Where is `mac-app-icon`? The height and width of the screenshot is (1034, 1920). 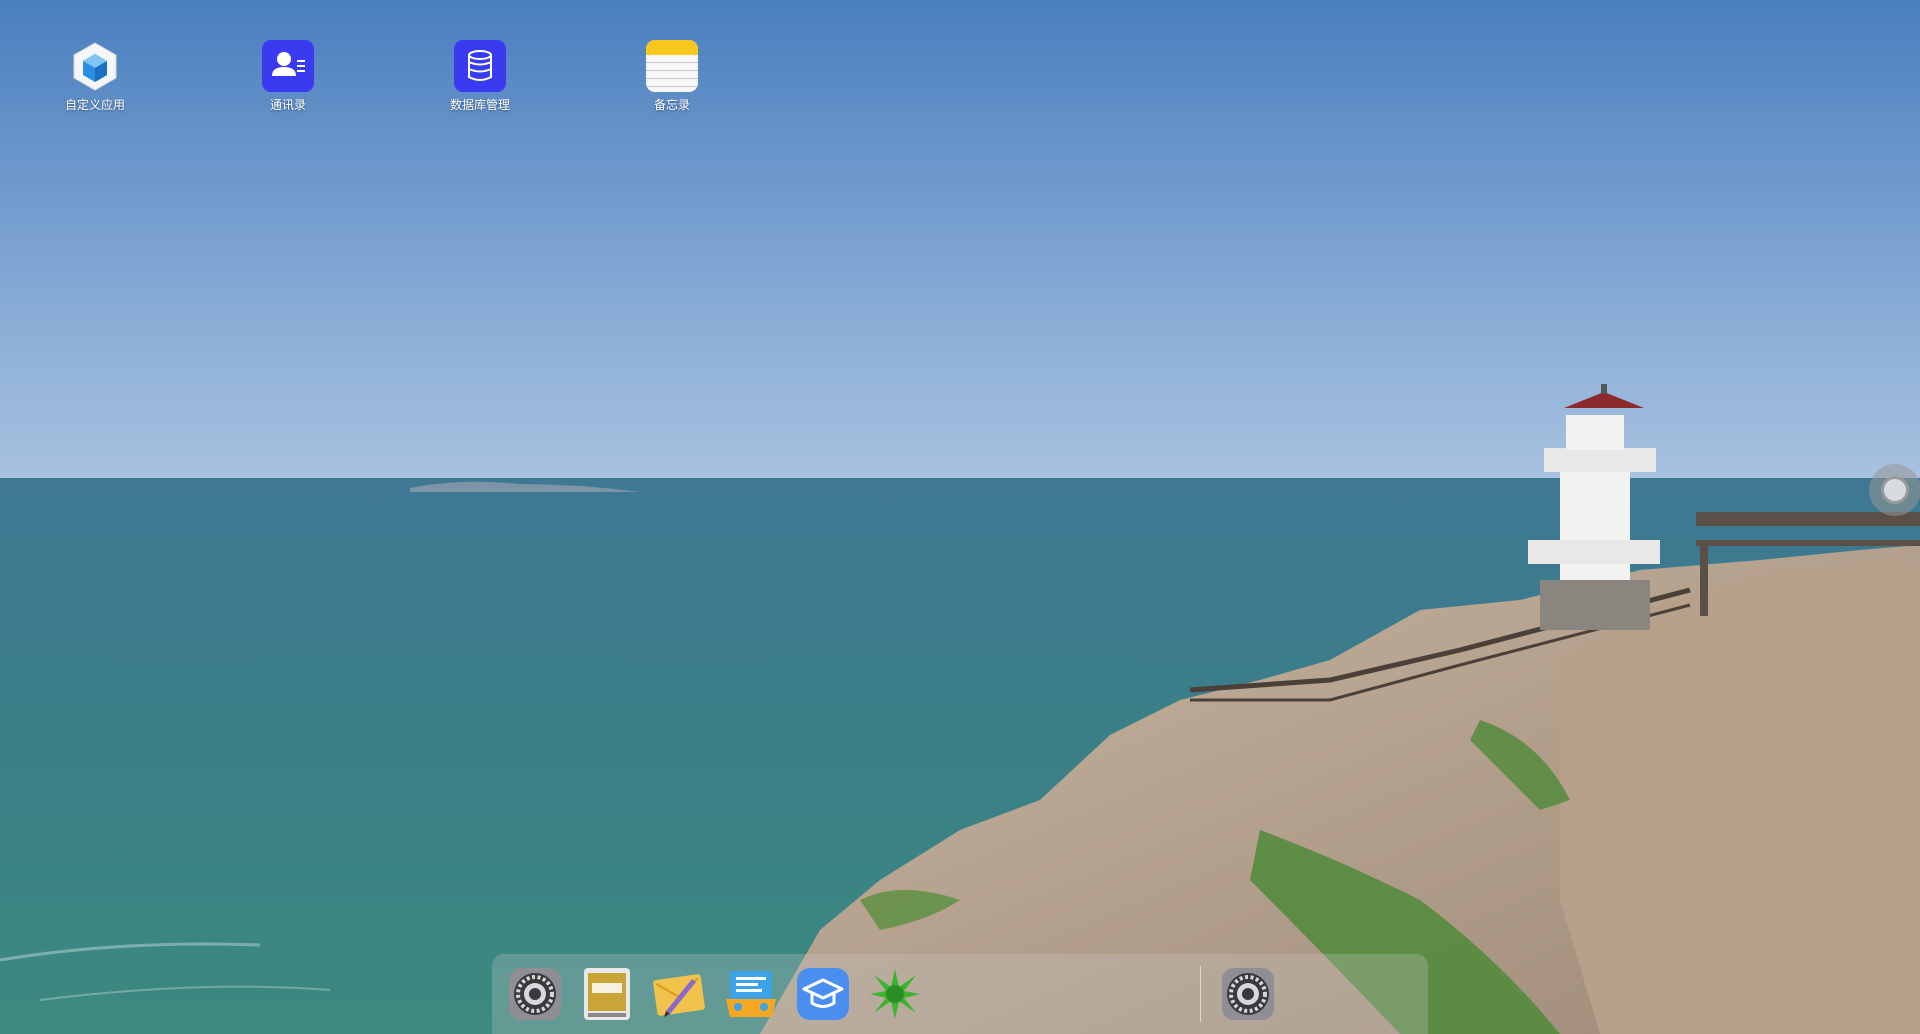 mac-app-icon is located at coordinates (607, 994).